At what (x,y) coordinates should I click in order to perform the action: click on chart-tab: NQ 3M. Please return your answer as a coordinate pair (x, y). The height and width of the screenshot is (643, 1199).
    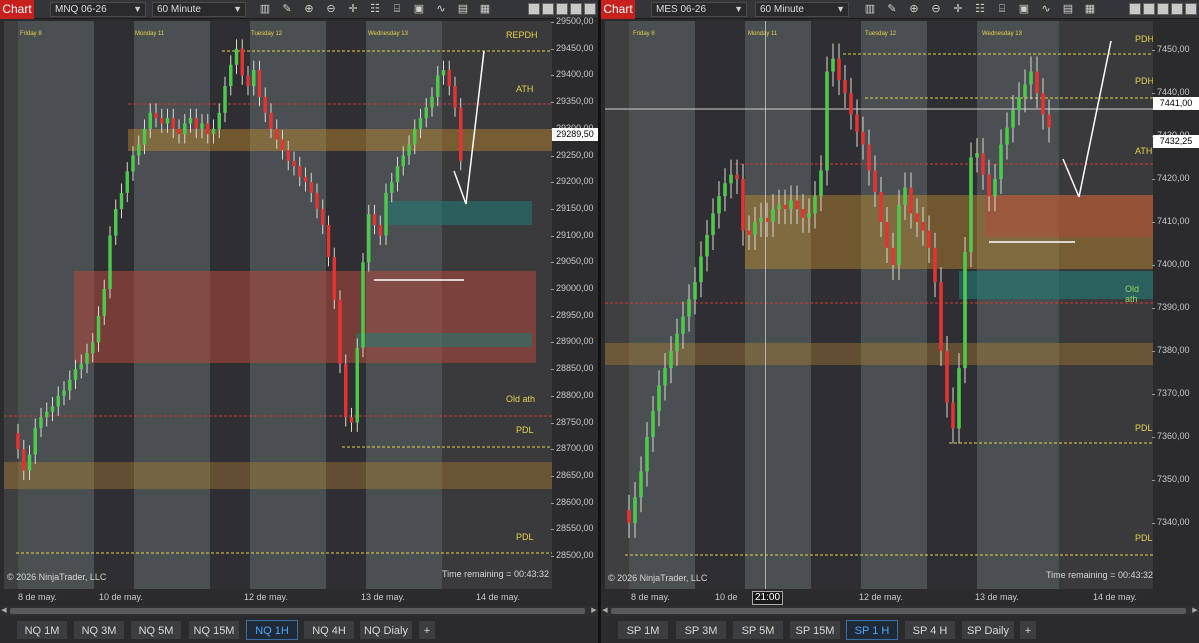
    Looking at the image, I should click on (99, 630).